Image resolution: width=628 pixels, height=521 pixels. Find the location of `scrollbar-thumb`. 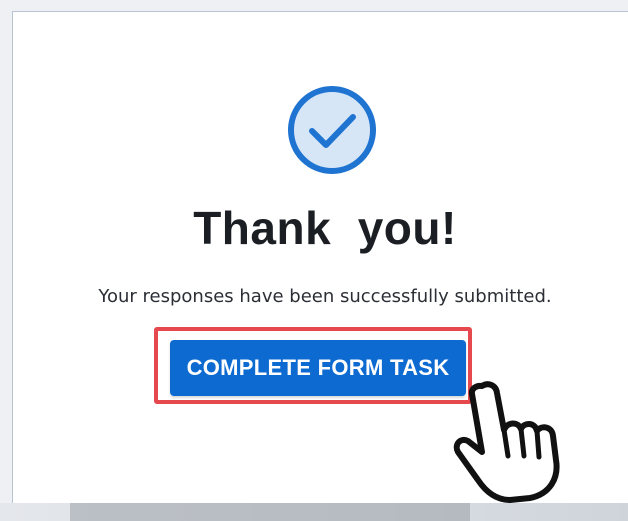

scrollbar-thumb is located at coordinates (270, 512).